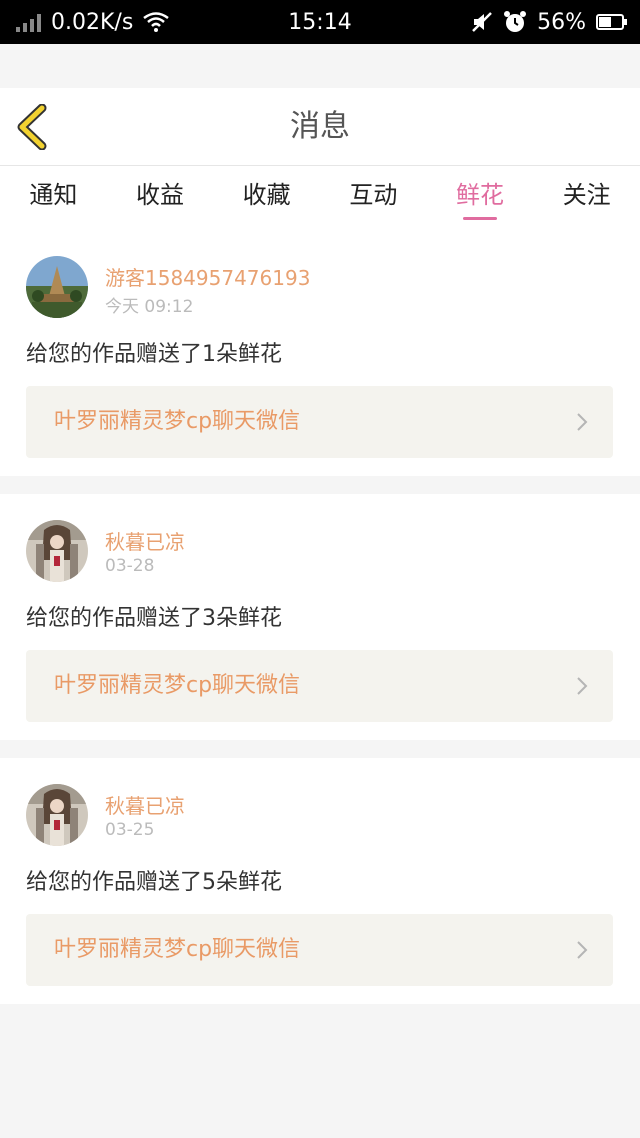  What do you see at coordinates (156, 22) in the screenshot?
I see `wifi-icon` at bounding box center [156, 22].